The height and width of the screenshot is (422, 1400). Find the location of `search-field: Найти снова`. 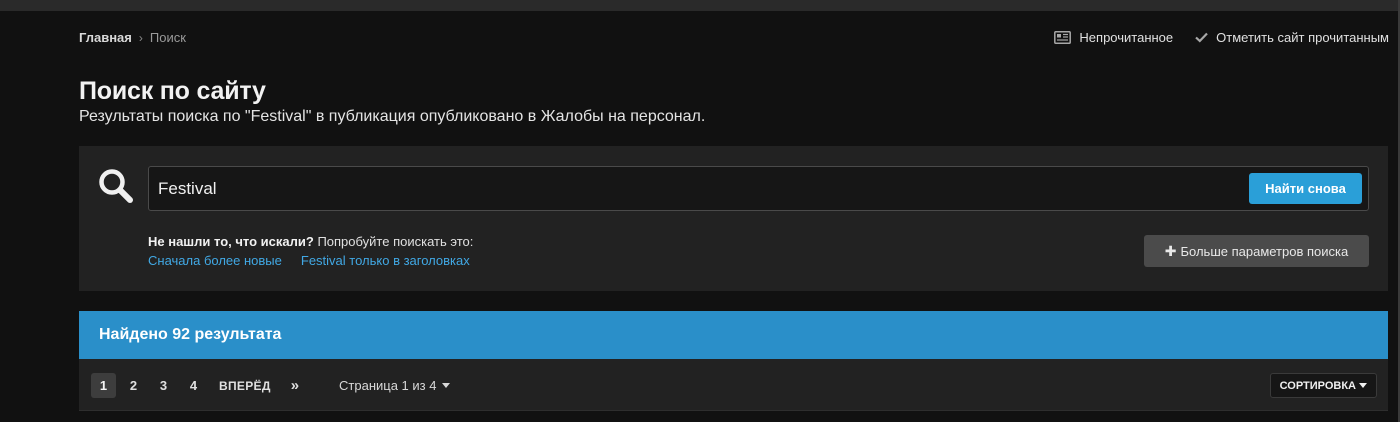

search-field: Найти снова is located at coordinates (758, 188).